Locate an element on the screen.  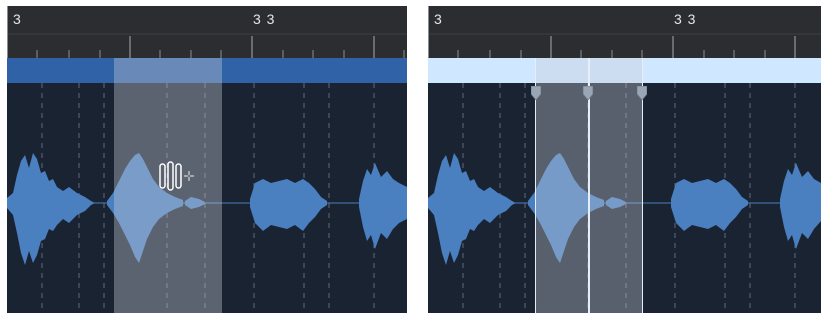
selection-end-marker-icon is located at coordinates (642, 93).